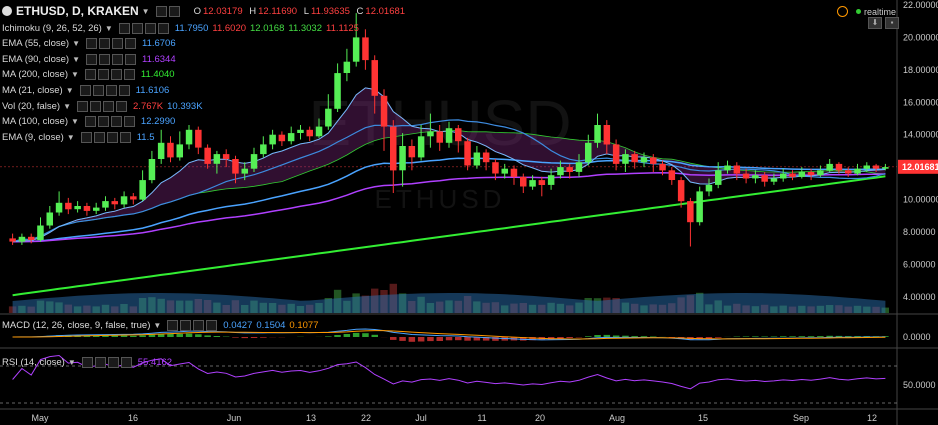 The width and height of the screenshot is (938, 425). What do you see at coordinates (35, 43) in the screenshot?
I see `indicator-name: EMA (55, close)` at bounding box center [35, 43].